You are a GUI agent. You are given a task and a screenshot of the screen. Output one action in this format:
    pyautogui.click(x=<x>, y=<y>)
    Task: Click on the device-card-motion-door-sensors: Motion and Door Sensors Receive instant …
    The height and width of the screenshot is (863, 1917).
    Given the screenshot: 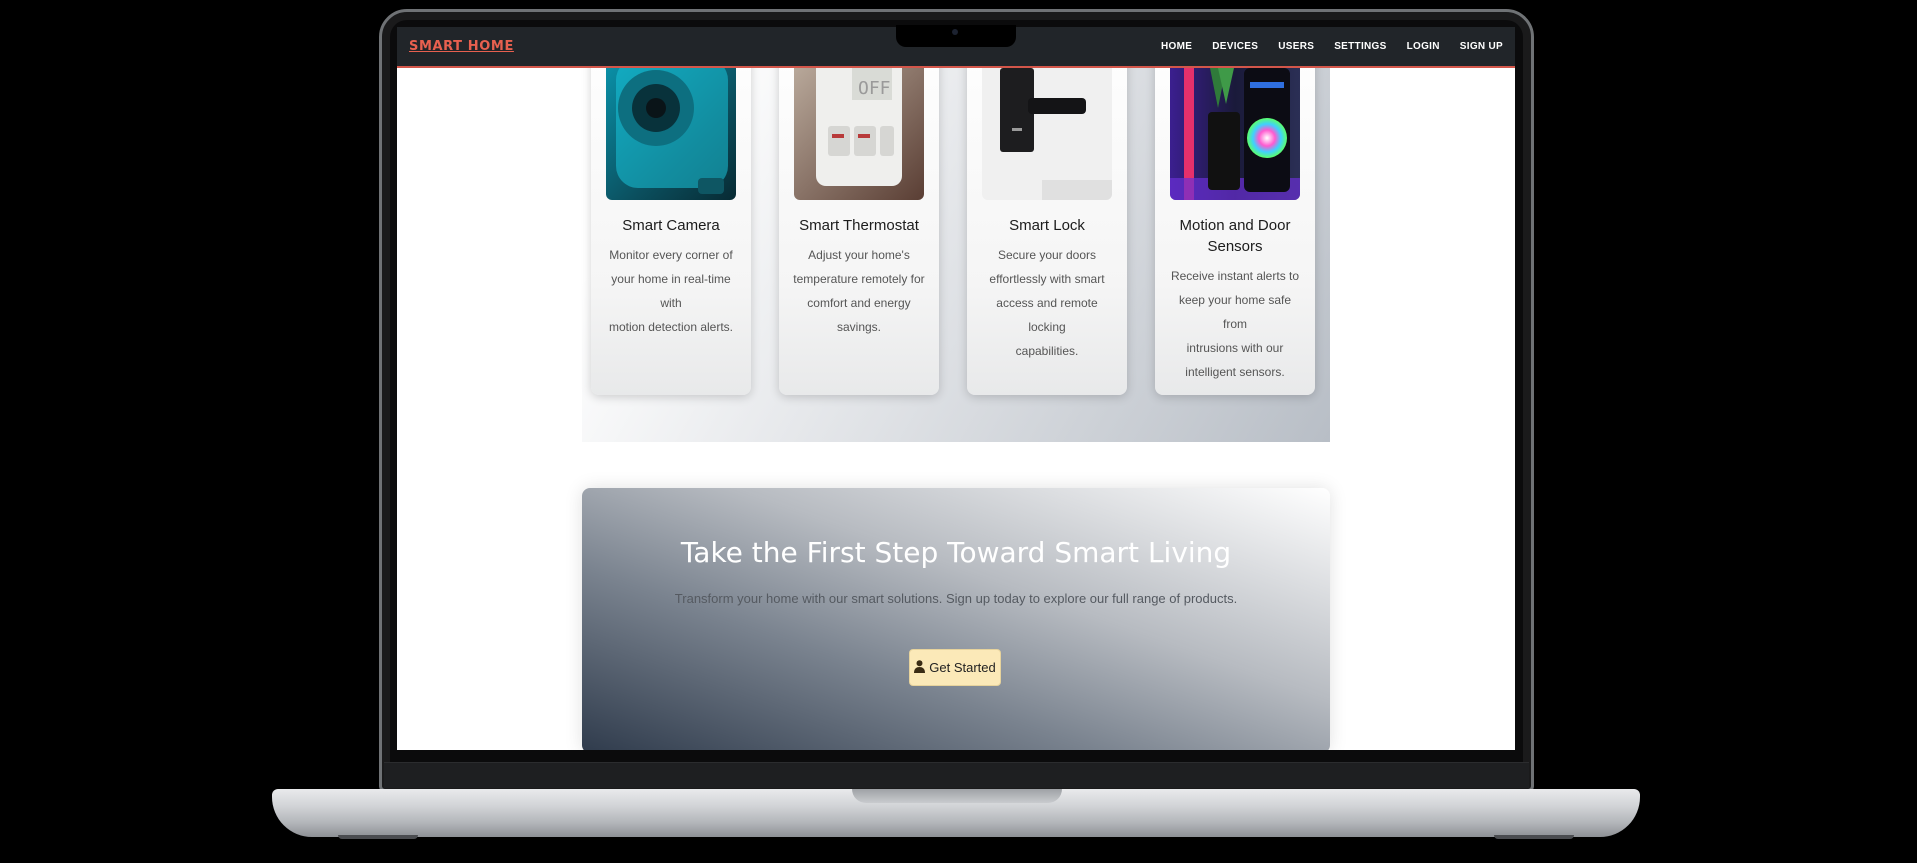 What is the action you would take?
    pyautogui.click(x=1235, y=211)
    